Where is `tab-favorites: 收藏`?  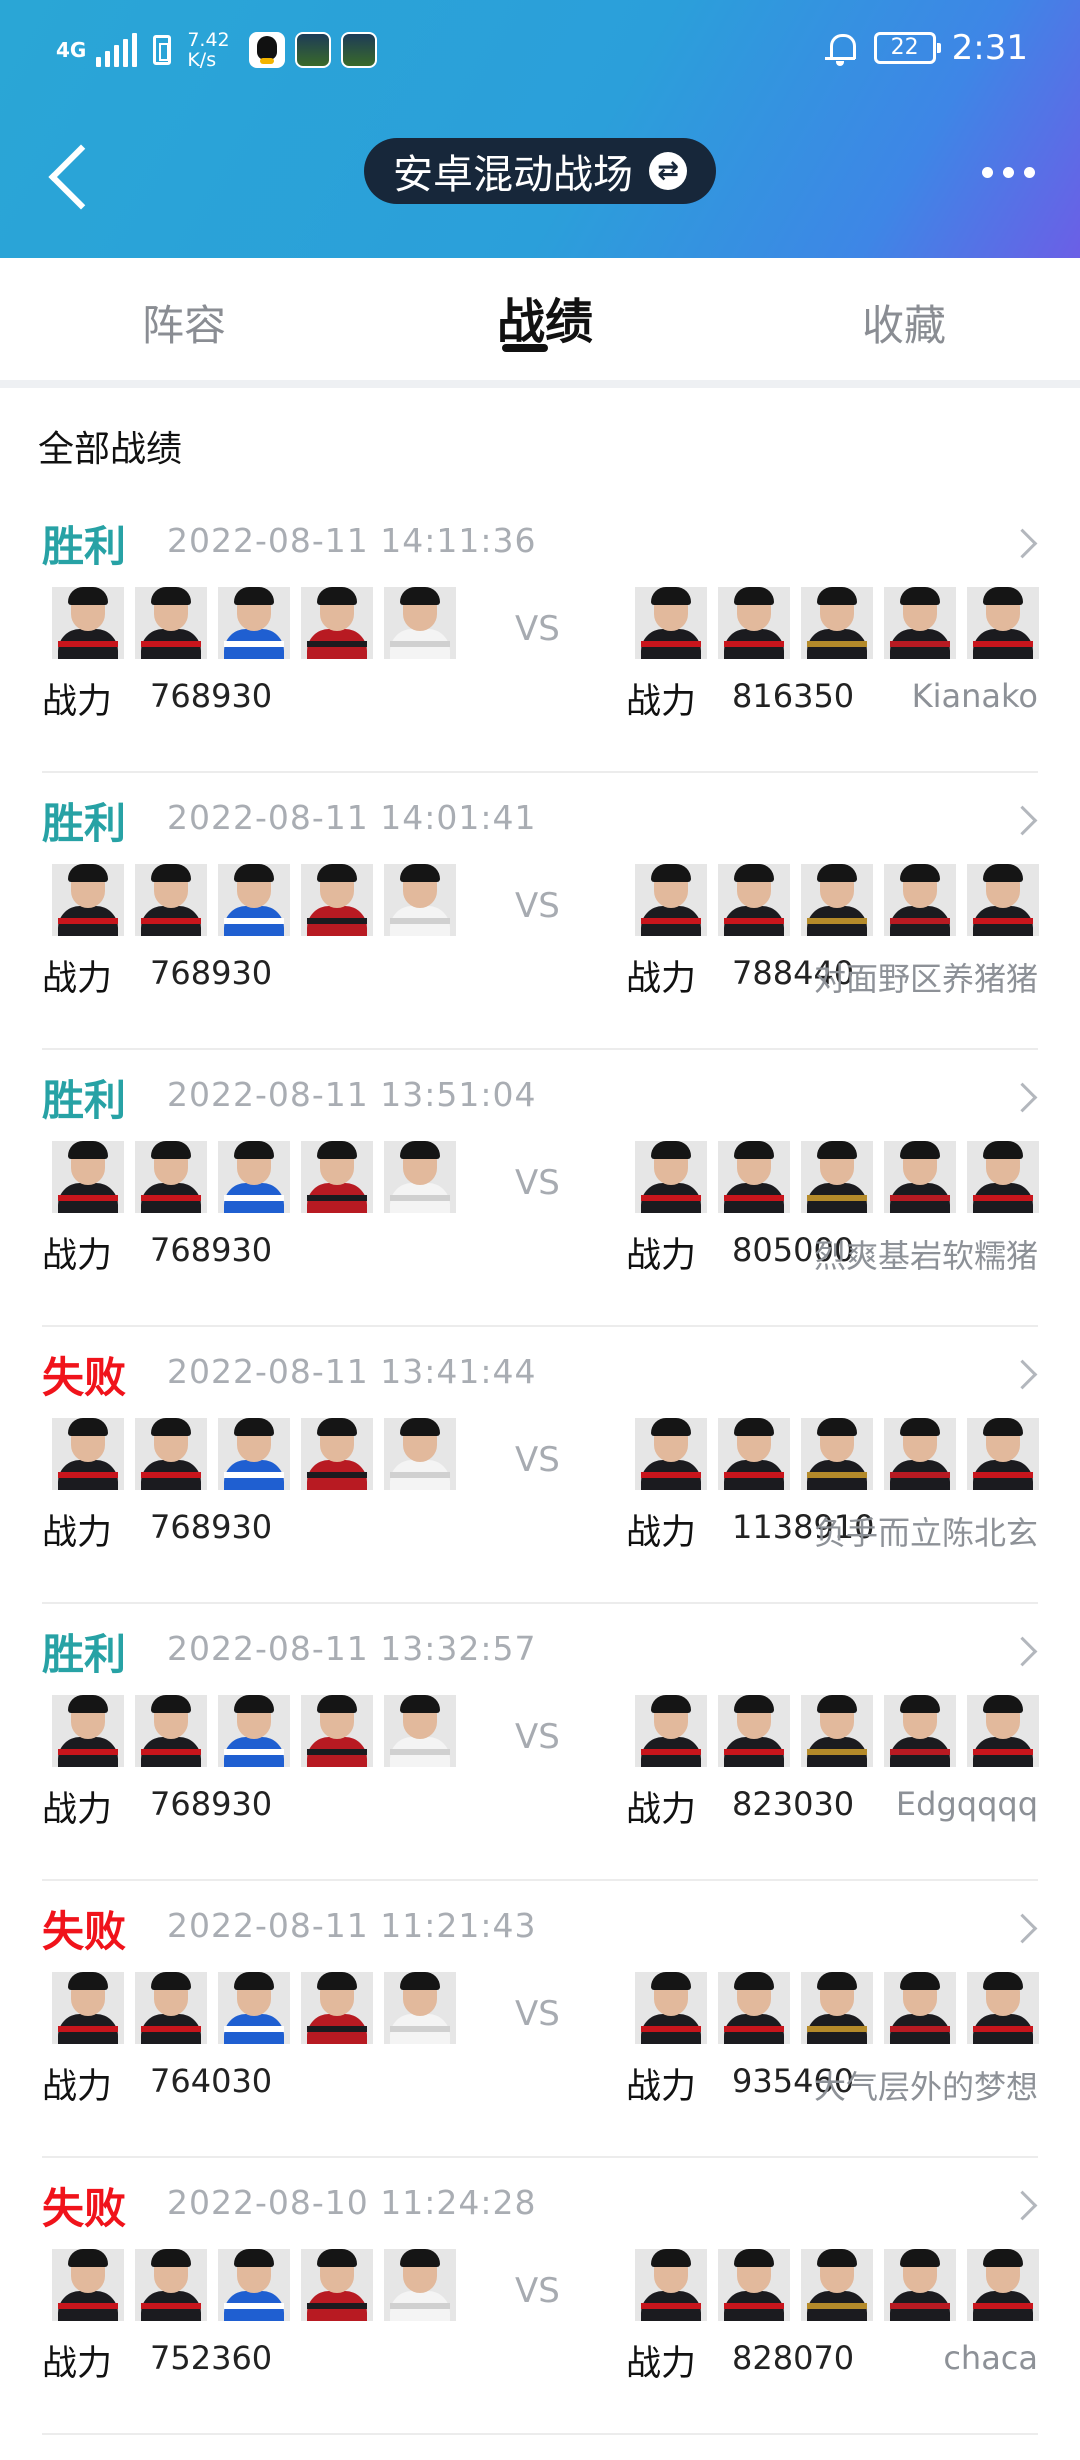
tab-favorites: 收藏 is located at coordinates (904, 322).